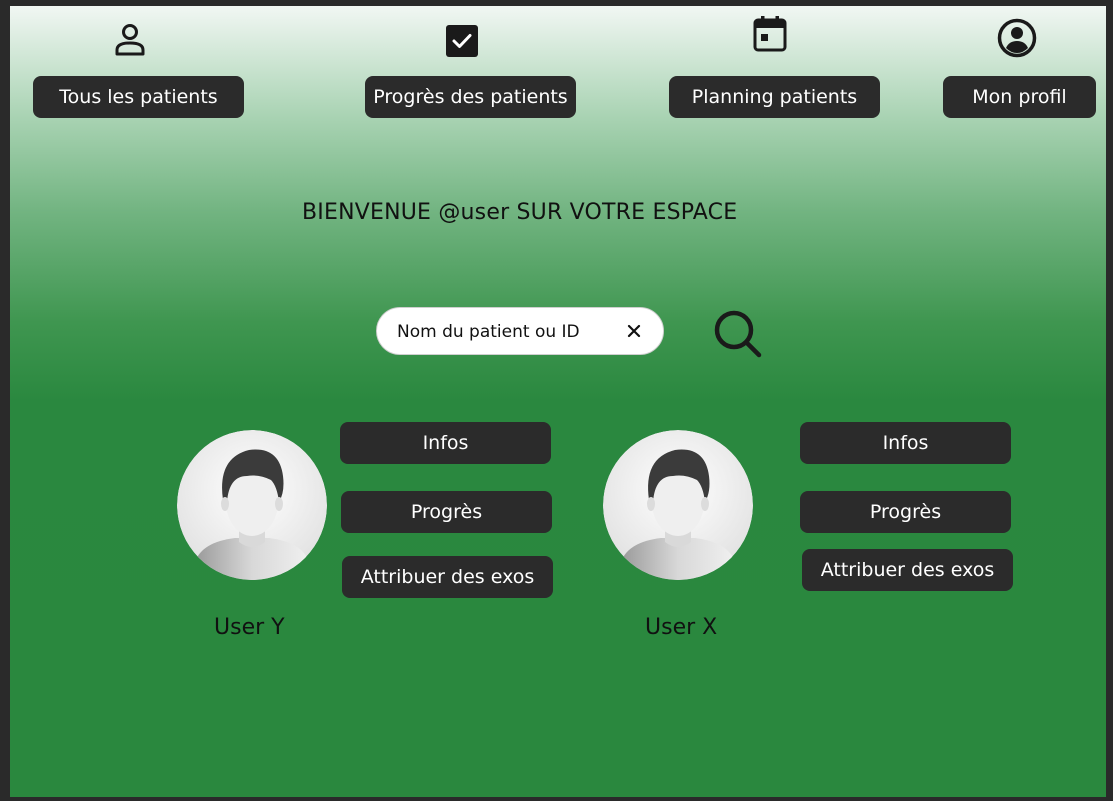 The height and width of the screenshot is (801, 1113). I want to click on user-x-assign-exercises-button: Attribuer des exos, so click(907, 570).